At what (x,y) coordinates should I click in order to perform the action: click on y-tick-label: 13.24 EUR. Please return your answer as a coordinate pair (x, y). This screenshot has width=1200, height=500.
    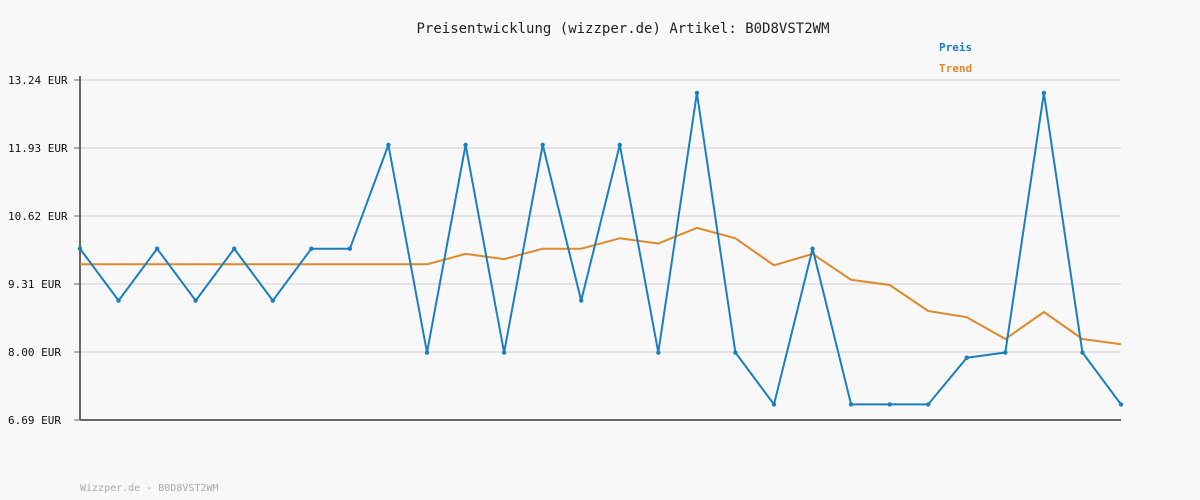
    Looking at the image, I should click on (38, 80).